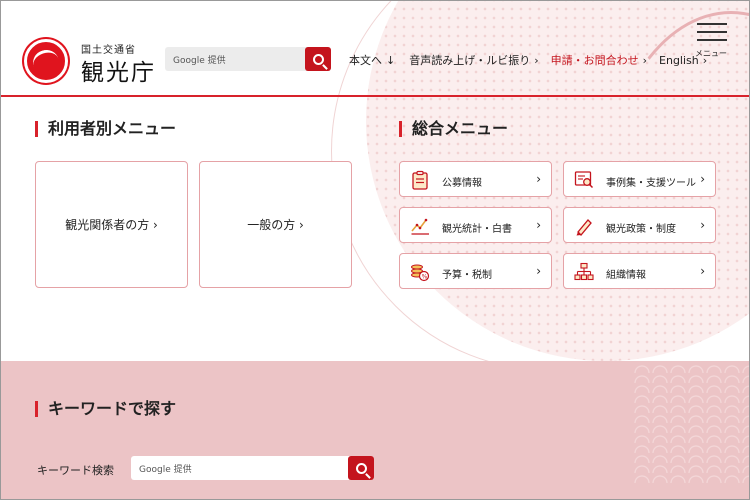 This screenshot has height=500, width=750. I want to click on agency-logo-icon, so click(46, 61).